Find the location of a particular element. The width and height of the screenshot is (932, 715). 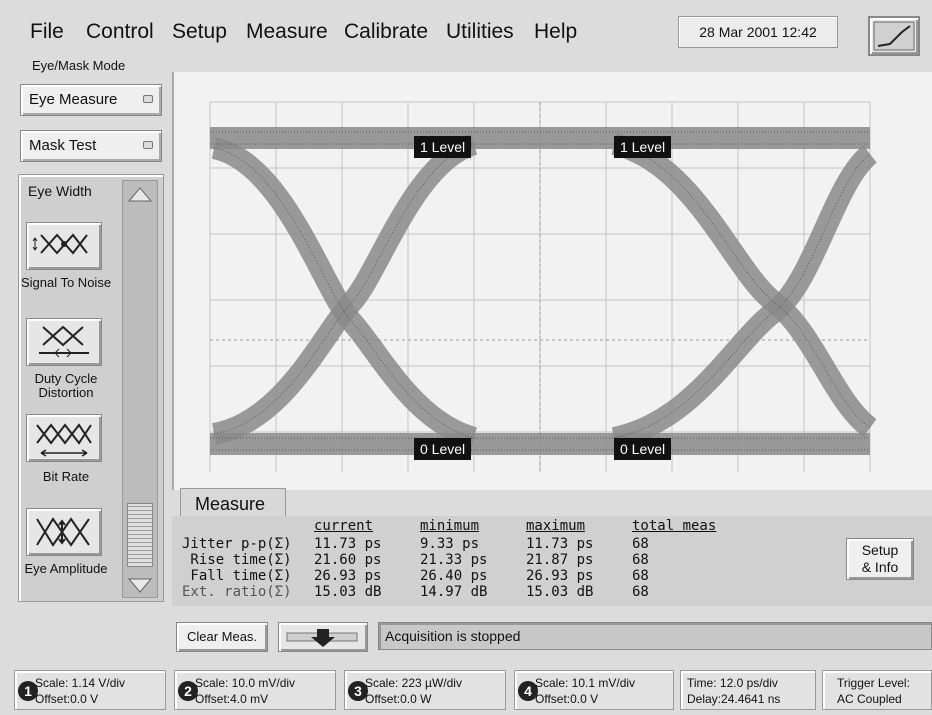

duty-cycle-icon is located at coordinates (64, 341).